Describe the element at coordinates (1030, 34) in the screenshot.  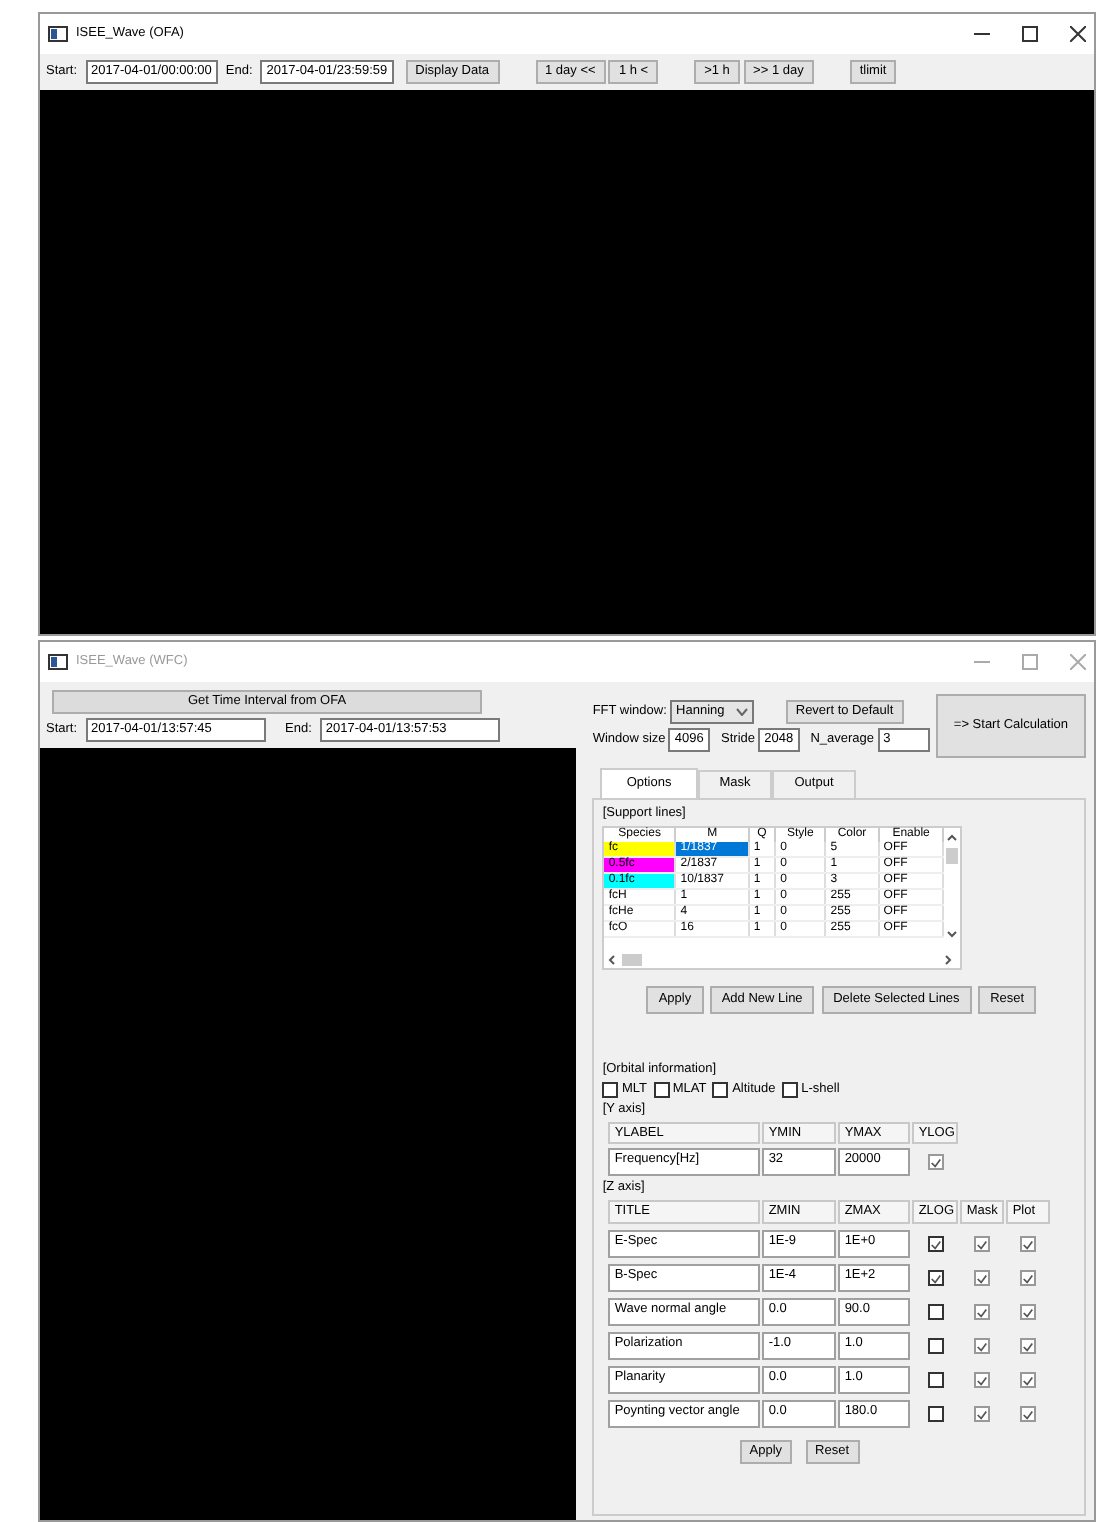
I see `maximize-icon` at that location.